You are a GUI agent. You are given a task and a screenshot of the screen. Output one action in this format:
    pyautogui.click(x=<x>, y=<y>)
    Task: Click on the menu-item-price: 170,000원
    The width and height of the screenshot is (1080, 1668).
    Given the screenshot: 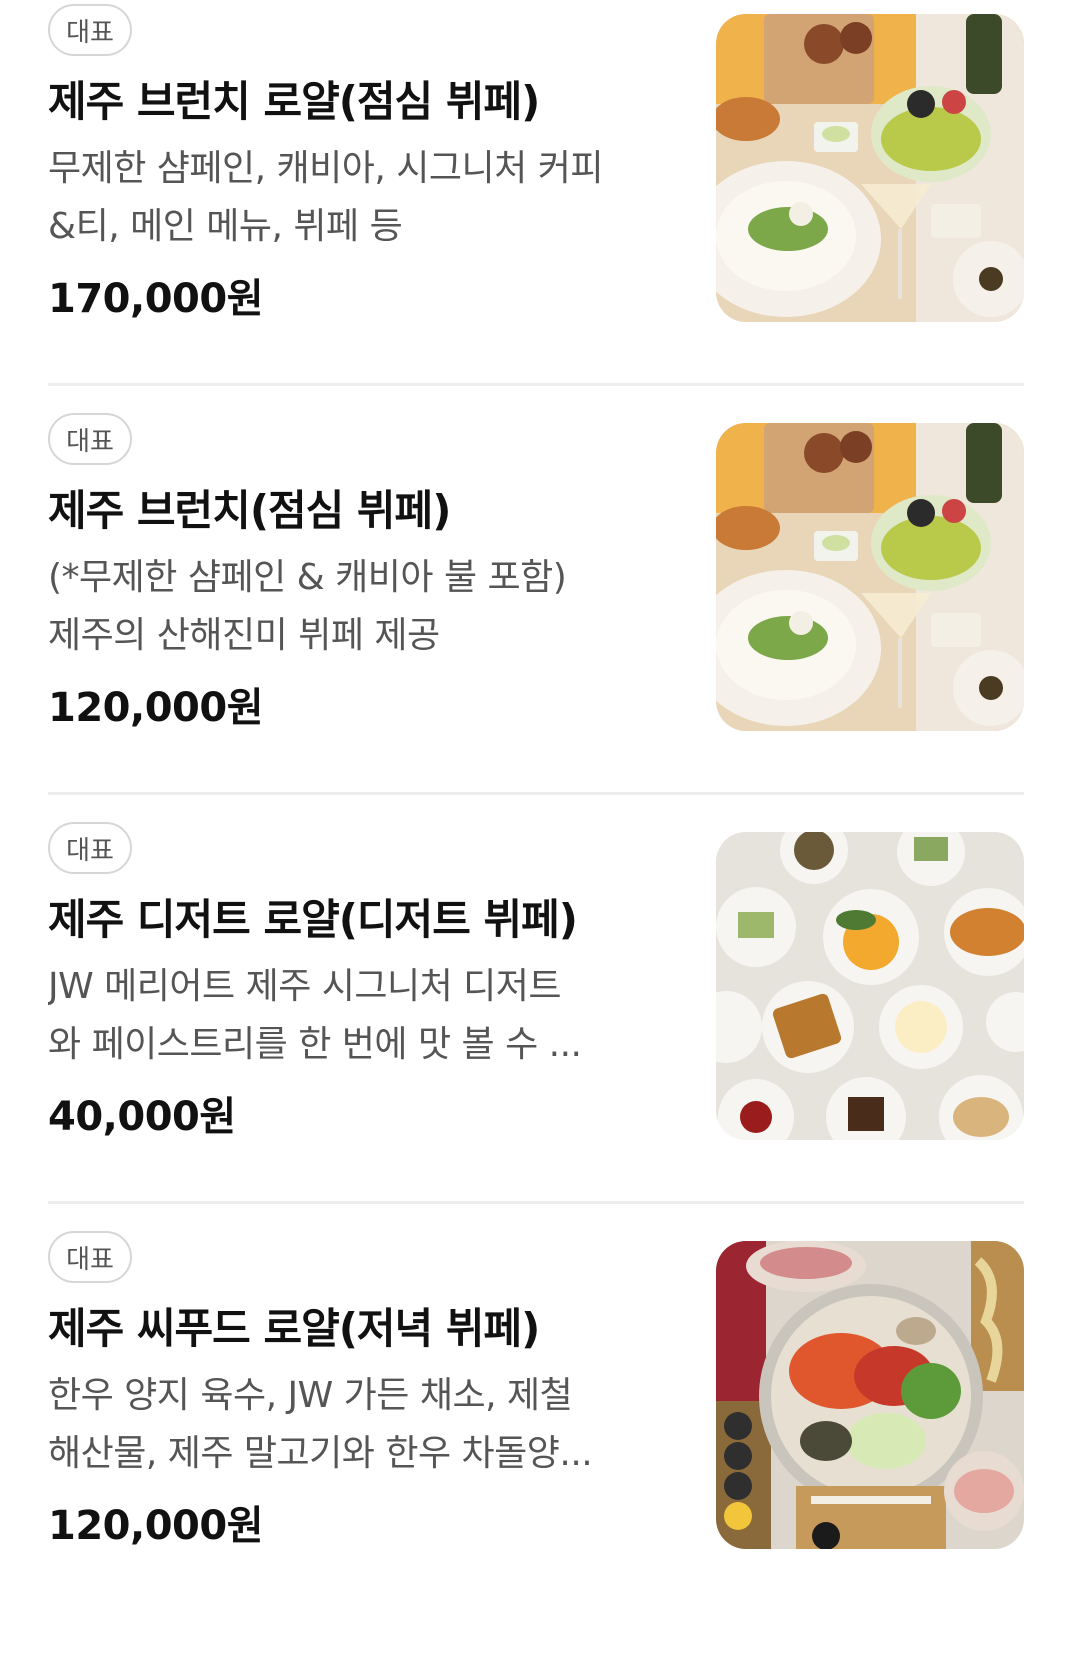 What is the action you would take?
    pyautogui.click(x=156, y=299)
    